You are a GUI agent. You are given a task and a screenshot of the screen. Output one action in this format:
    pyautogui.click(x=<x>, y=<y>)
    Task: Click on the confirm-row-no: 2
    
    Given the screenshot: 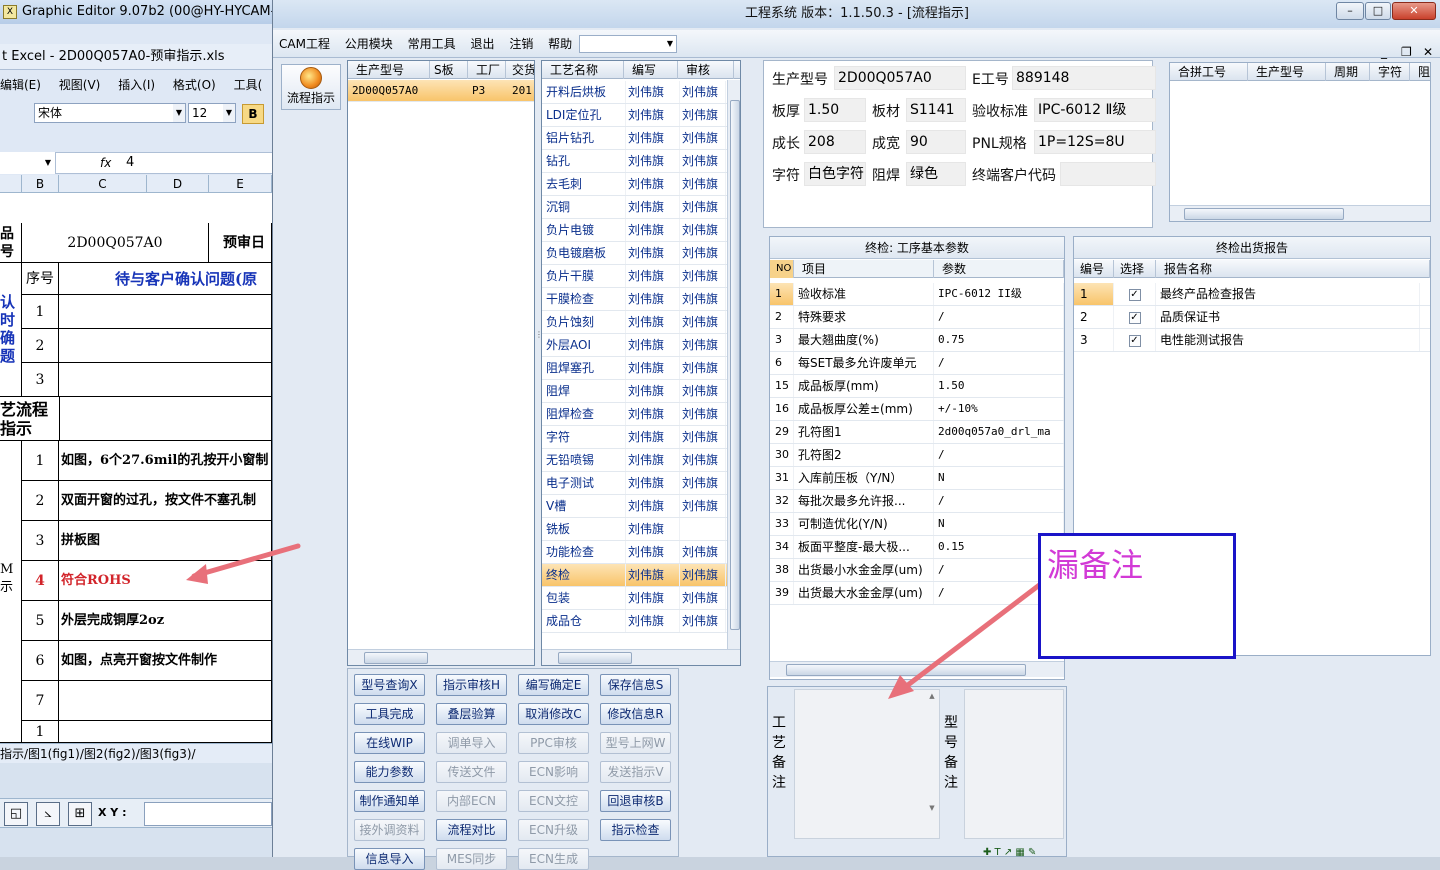 What is the action you would take?
    pyautogui.click(x=40, y=346)
    